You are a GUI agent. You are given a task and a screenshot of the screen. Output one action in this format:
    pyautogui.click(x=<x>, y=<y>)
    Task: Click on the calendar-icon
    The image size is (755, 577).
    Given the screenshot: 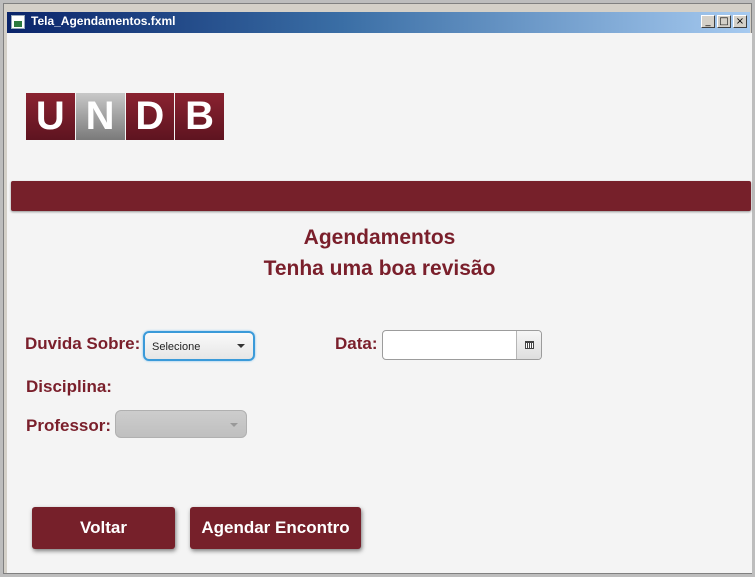 What is the action you would take?
    pyautogui.click(x=529, y=345)
    